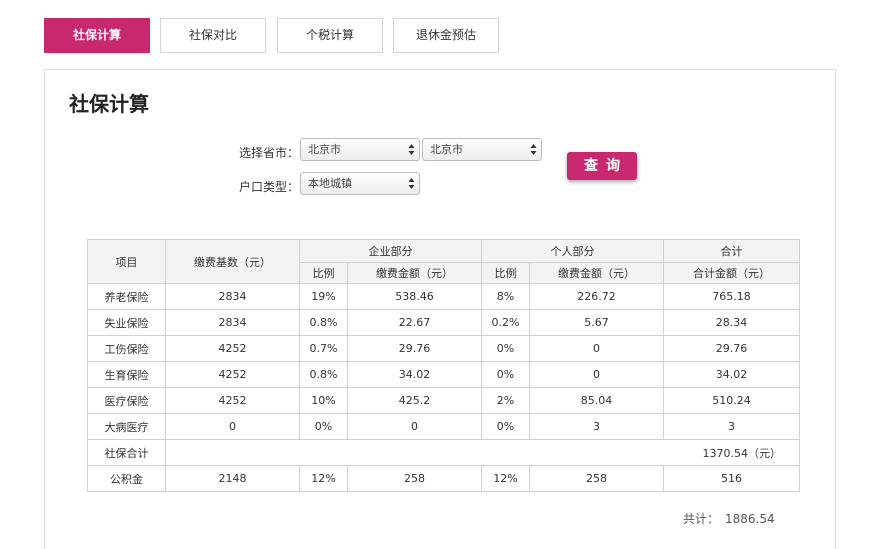 The width and height of the screenshot is (880, 549). I want to click on header-item: 项目, so click(126, 261).